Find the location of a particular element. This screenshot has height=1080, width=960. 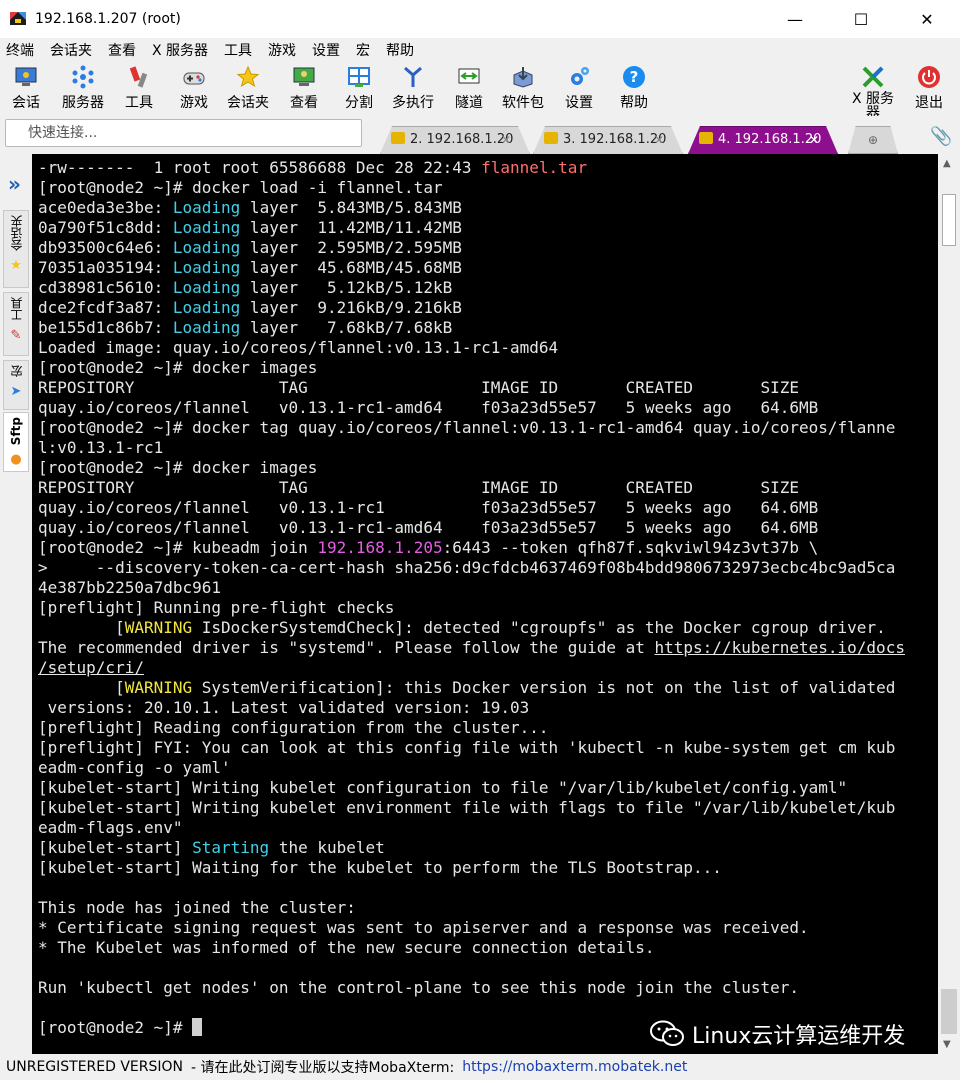

tools-button: 工具 is located at coordinates (139, 88).